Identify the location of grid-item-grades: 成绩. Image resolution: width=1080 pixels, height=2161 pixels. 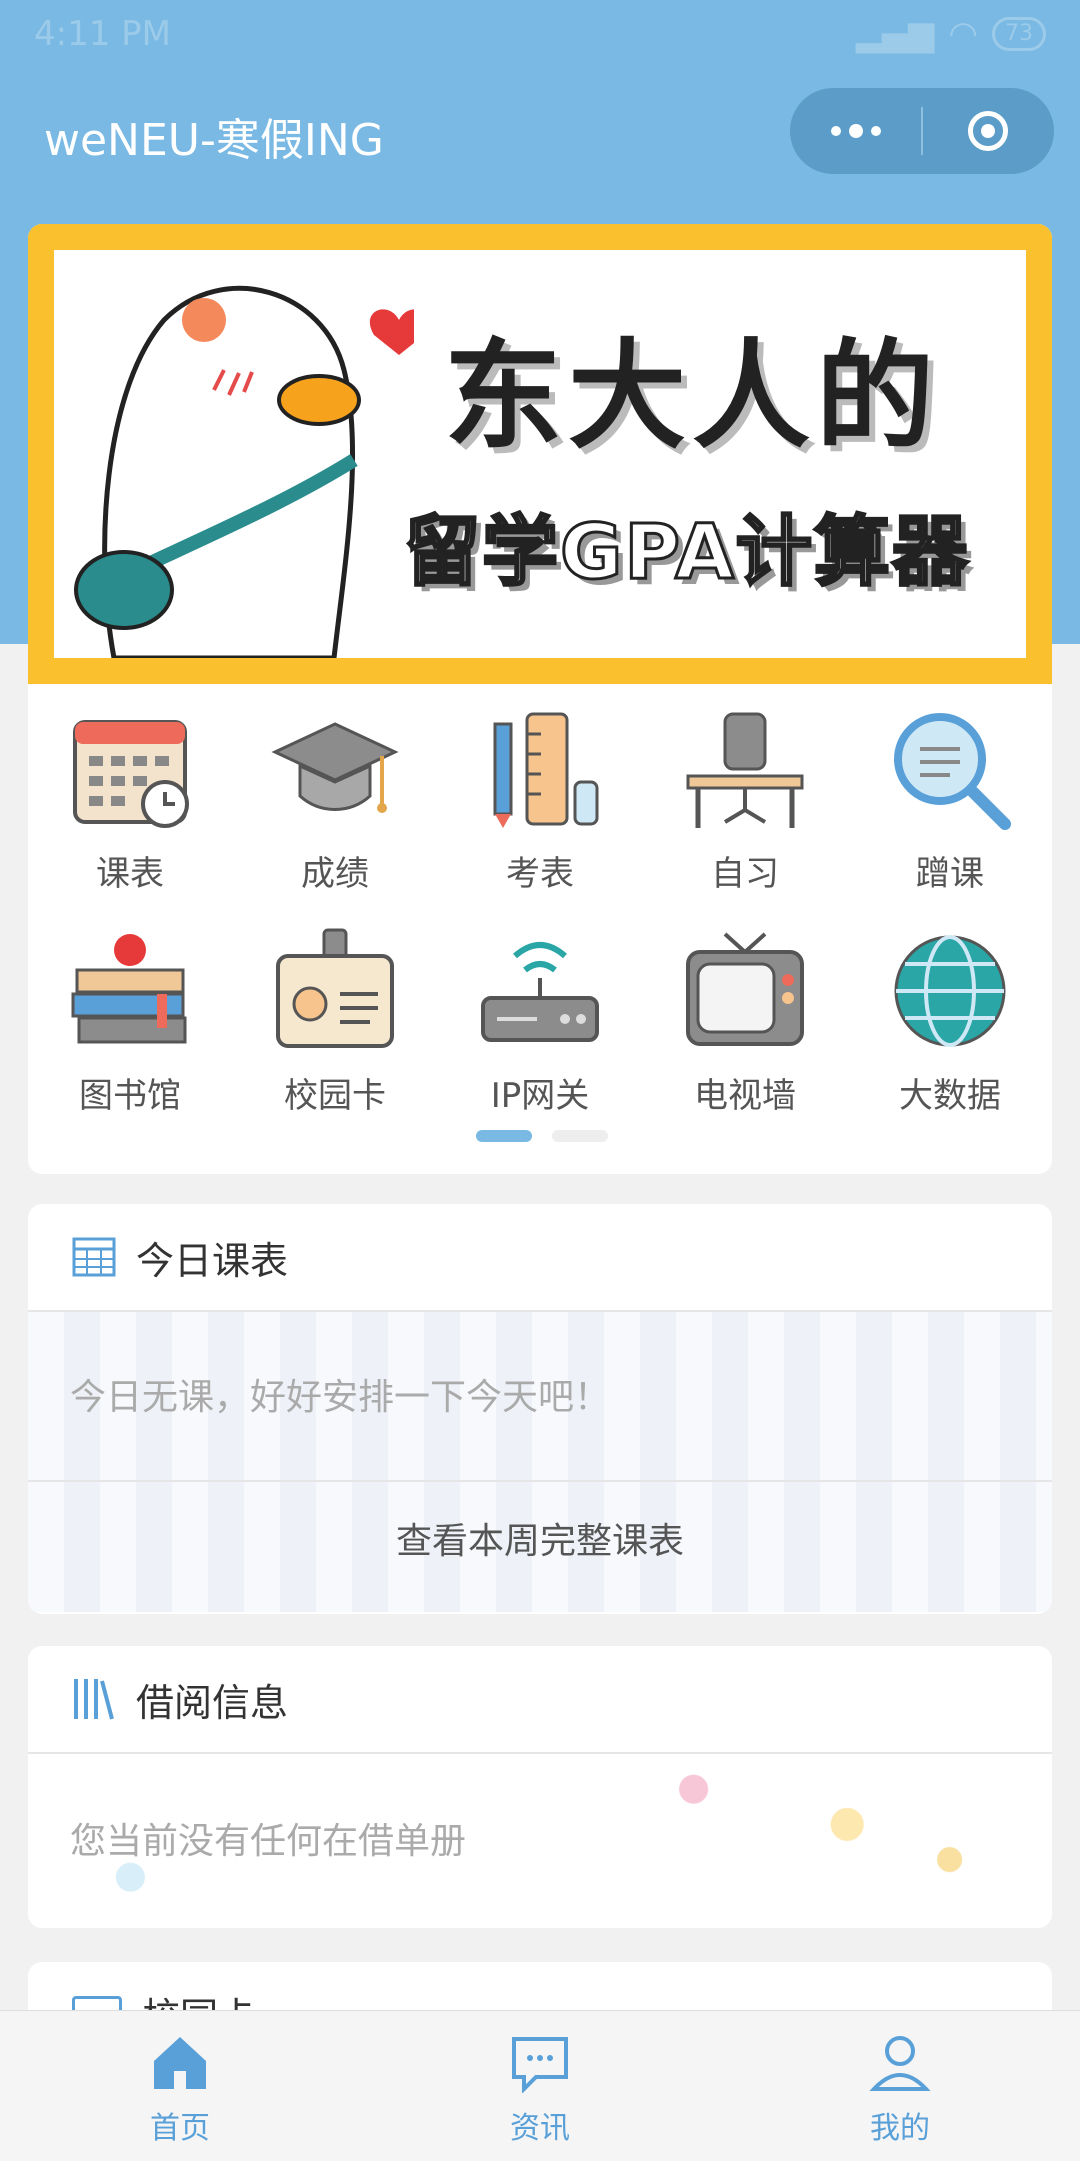
(335, 799).